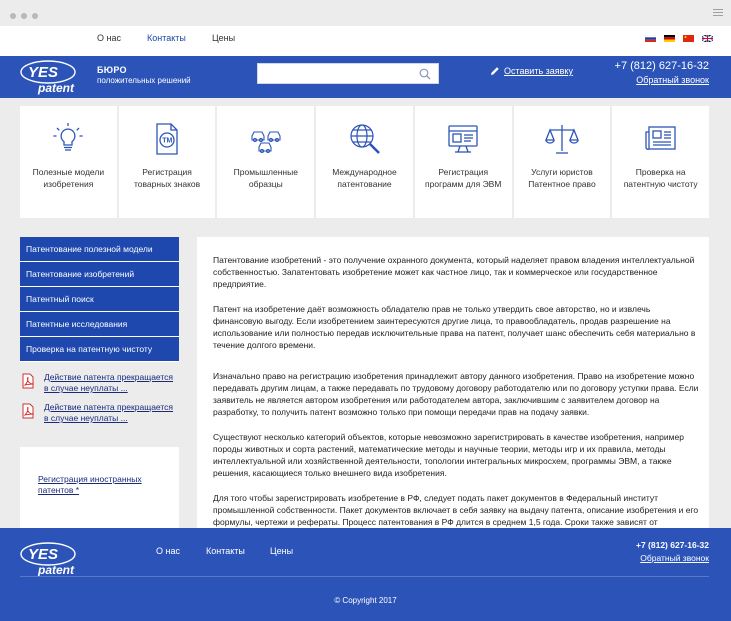 This screenshot has height=621, width=731. I want to click on footer-nav-about: О нас, so click(168, 551).